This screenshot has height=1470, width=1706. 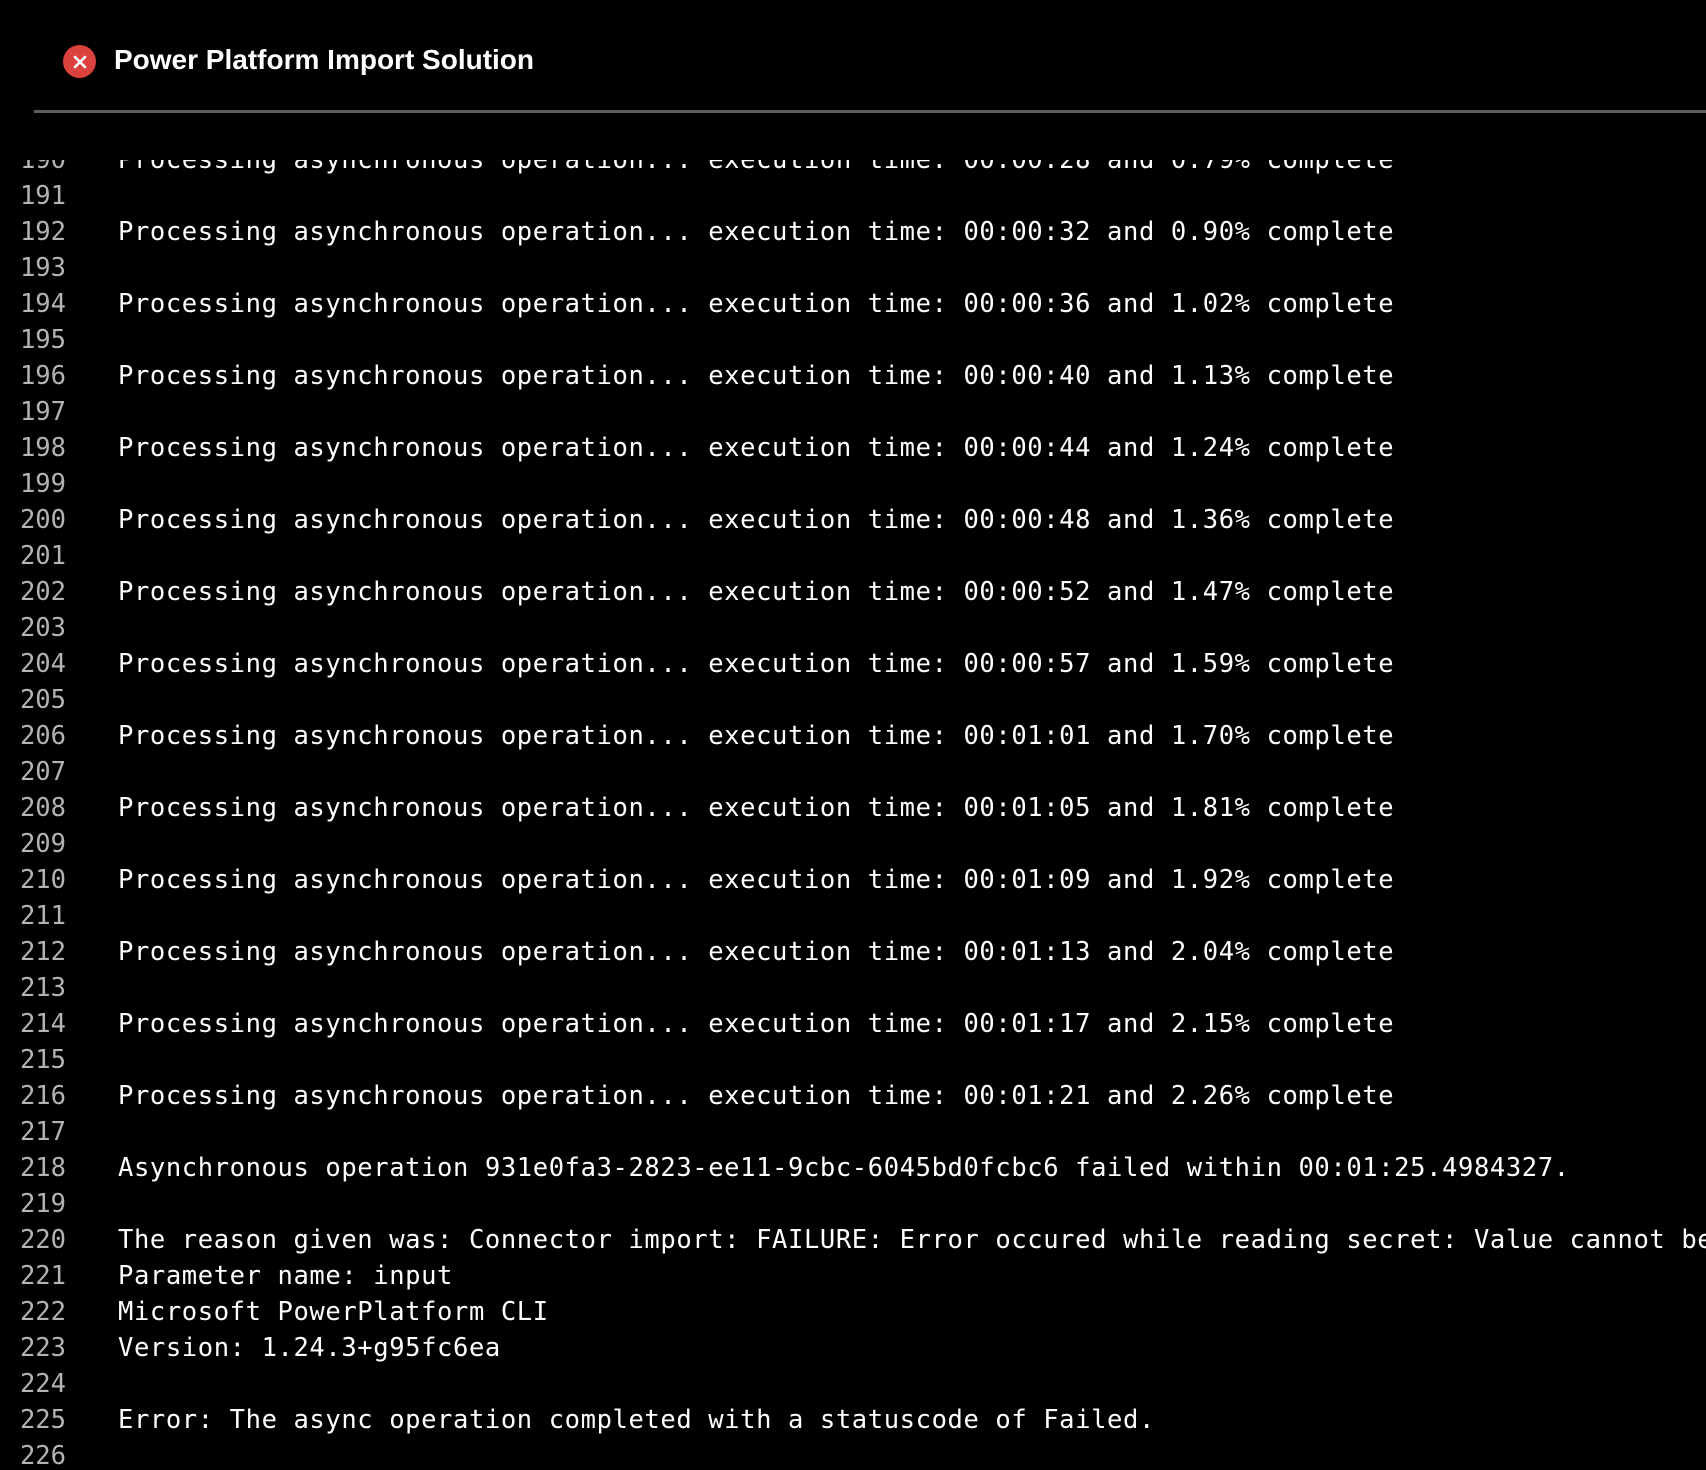 I want to click on line-number: 195, so click(x=42, y=340).